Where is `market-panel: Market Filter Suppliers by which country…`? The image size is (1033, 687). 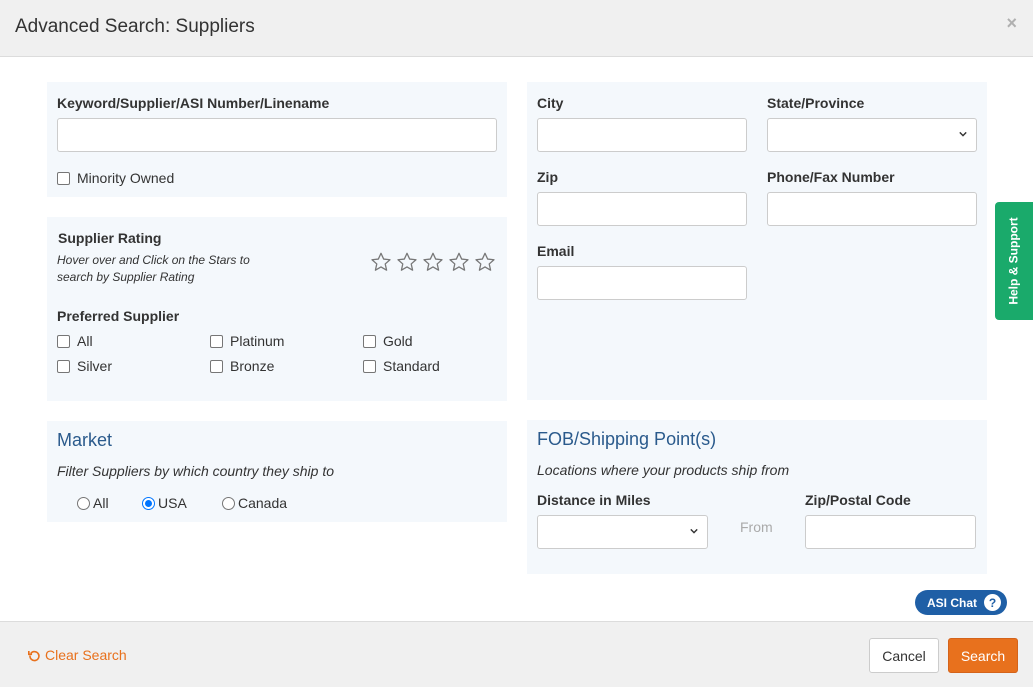
market-panel: Market Filter Suppliers by which country… is located at coordinates (277, 471).